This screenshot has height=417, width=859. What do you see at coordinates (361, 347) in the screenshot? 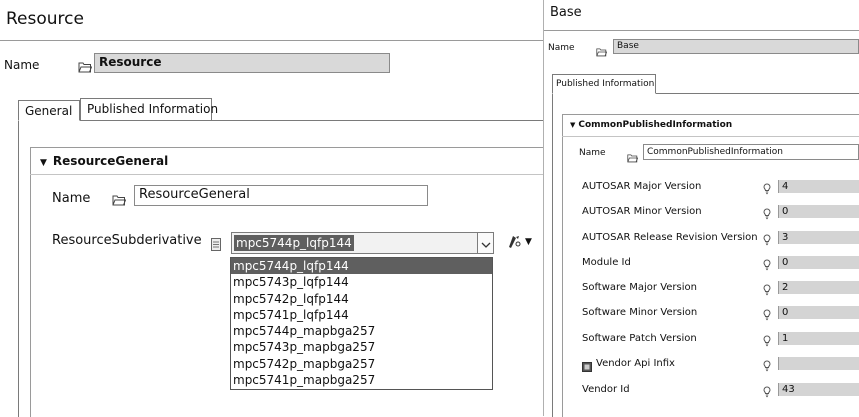
I see `dropdown-option: mpc5743p_mapbga257` at bounding box center [361, 347].